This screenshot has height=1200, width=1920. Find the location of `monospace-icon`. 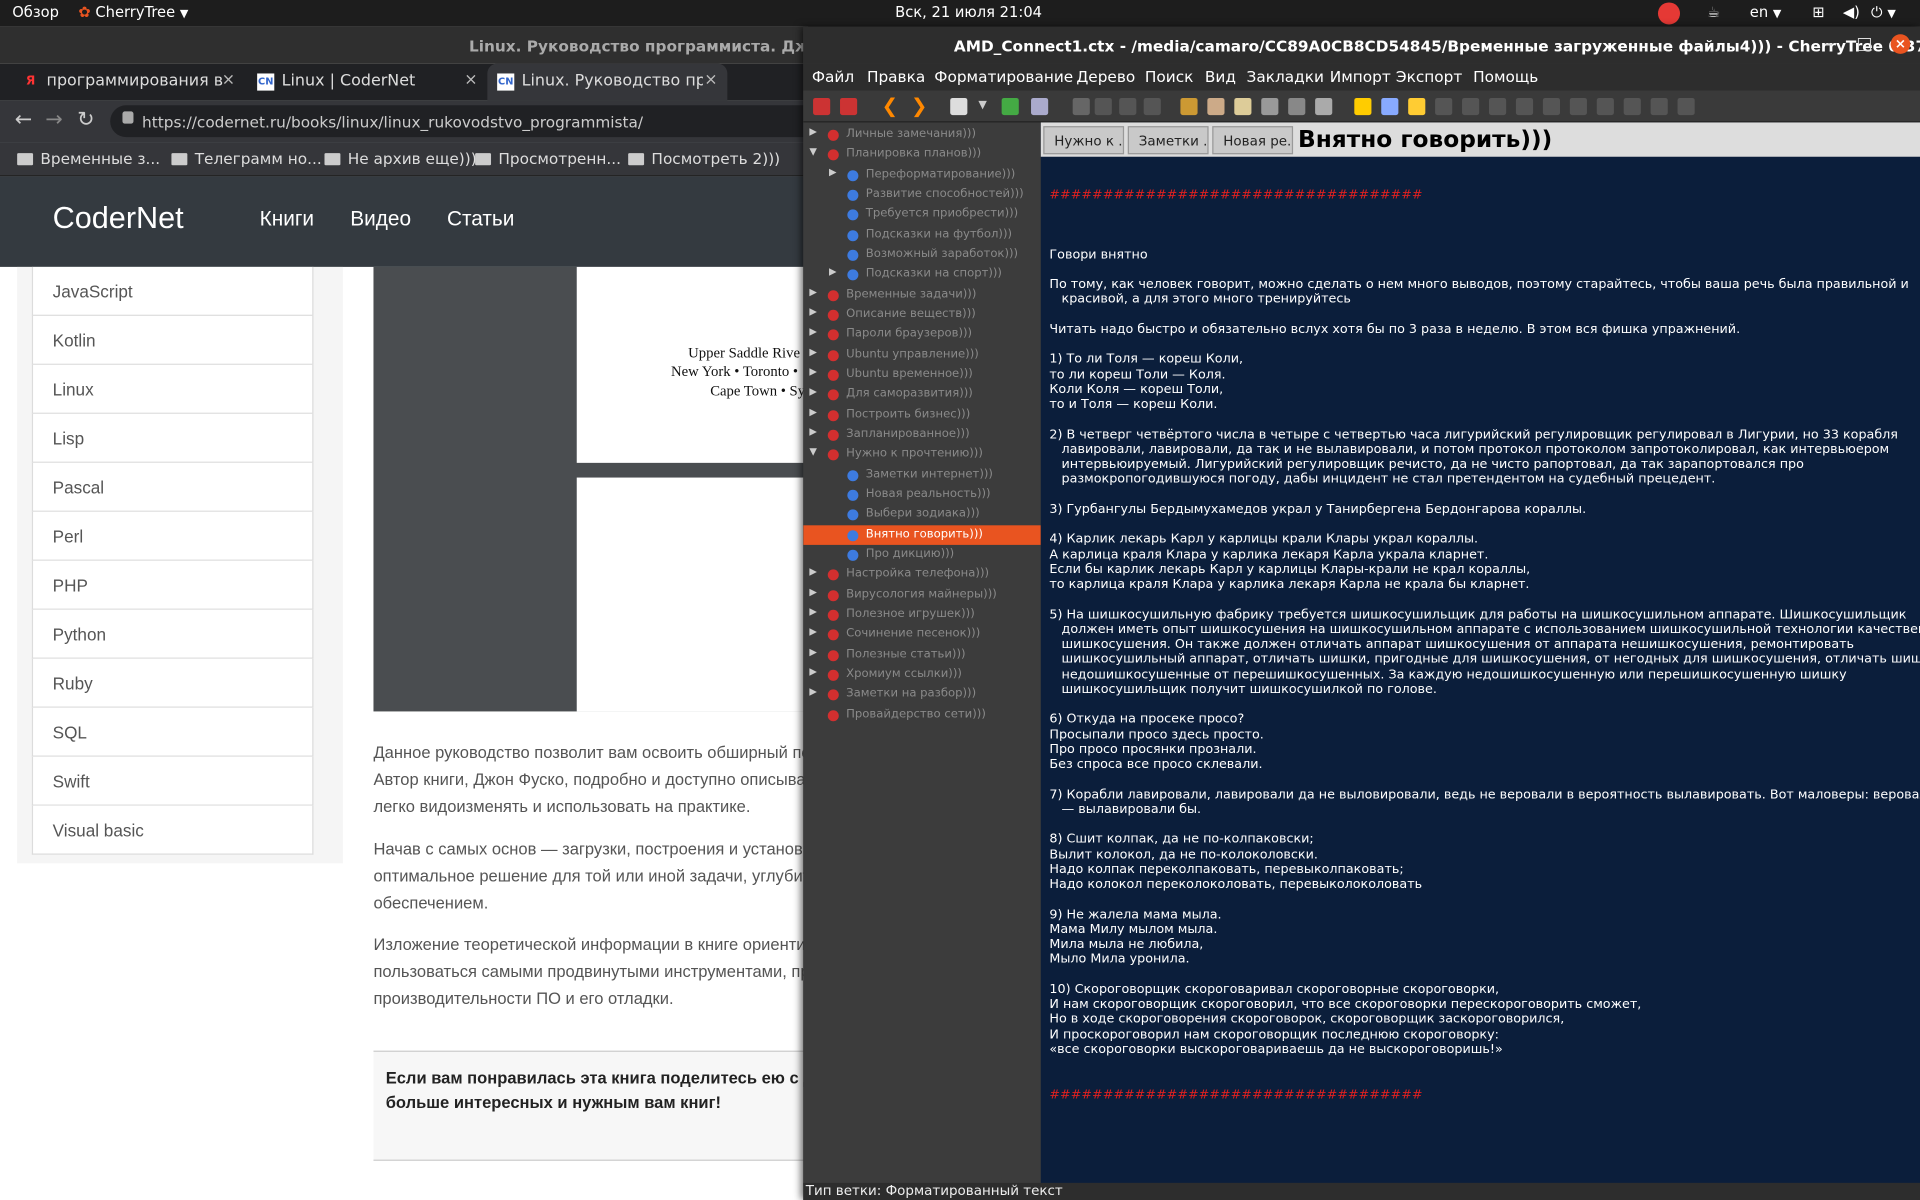

monospace-icon is located at coordinates (1686, 106).